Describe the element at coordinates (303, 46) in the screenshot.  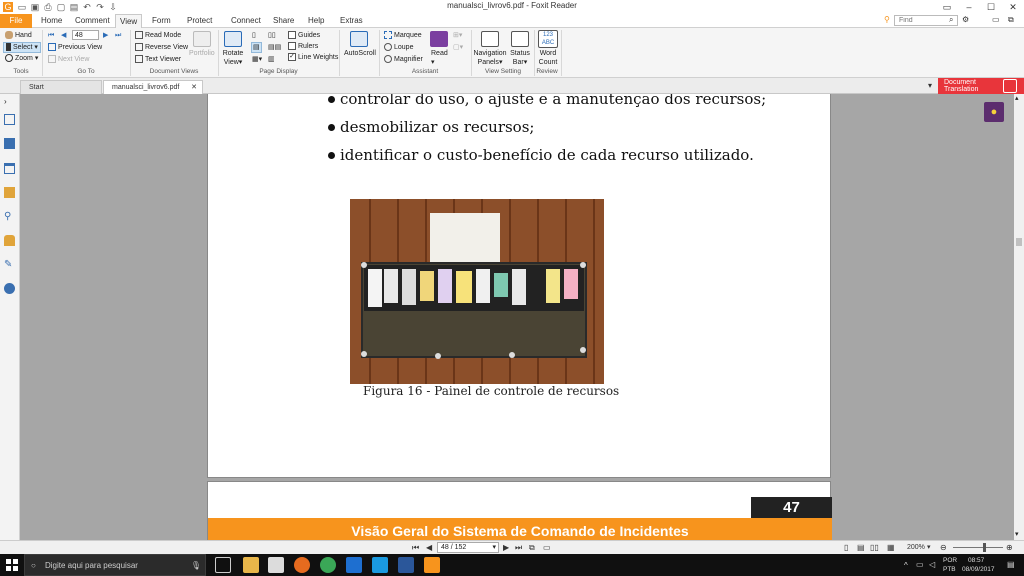
I see `rulers-checkbox: Rulers` at that location.